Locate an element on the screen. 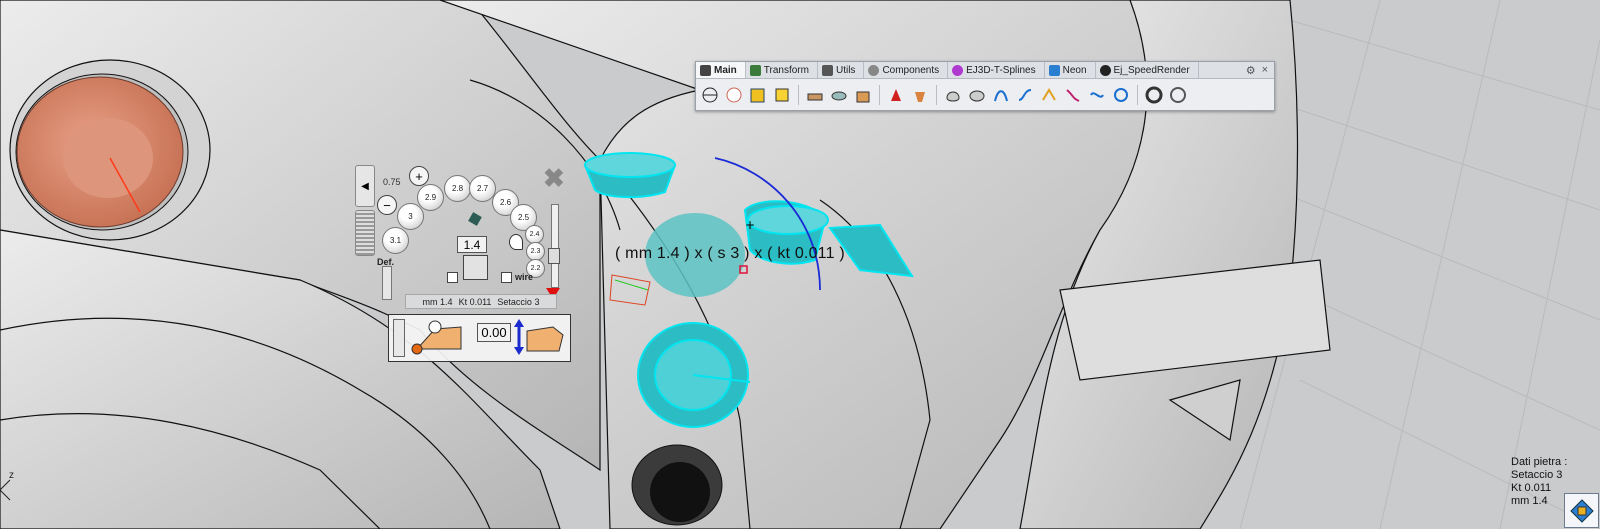 This screenshot has width=1600, height=529. min-size-label: 0.75 is located at coordinates (392, 182).